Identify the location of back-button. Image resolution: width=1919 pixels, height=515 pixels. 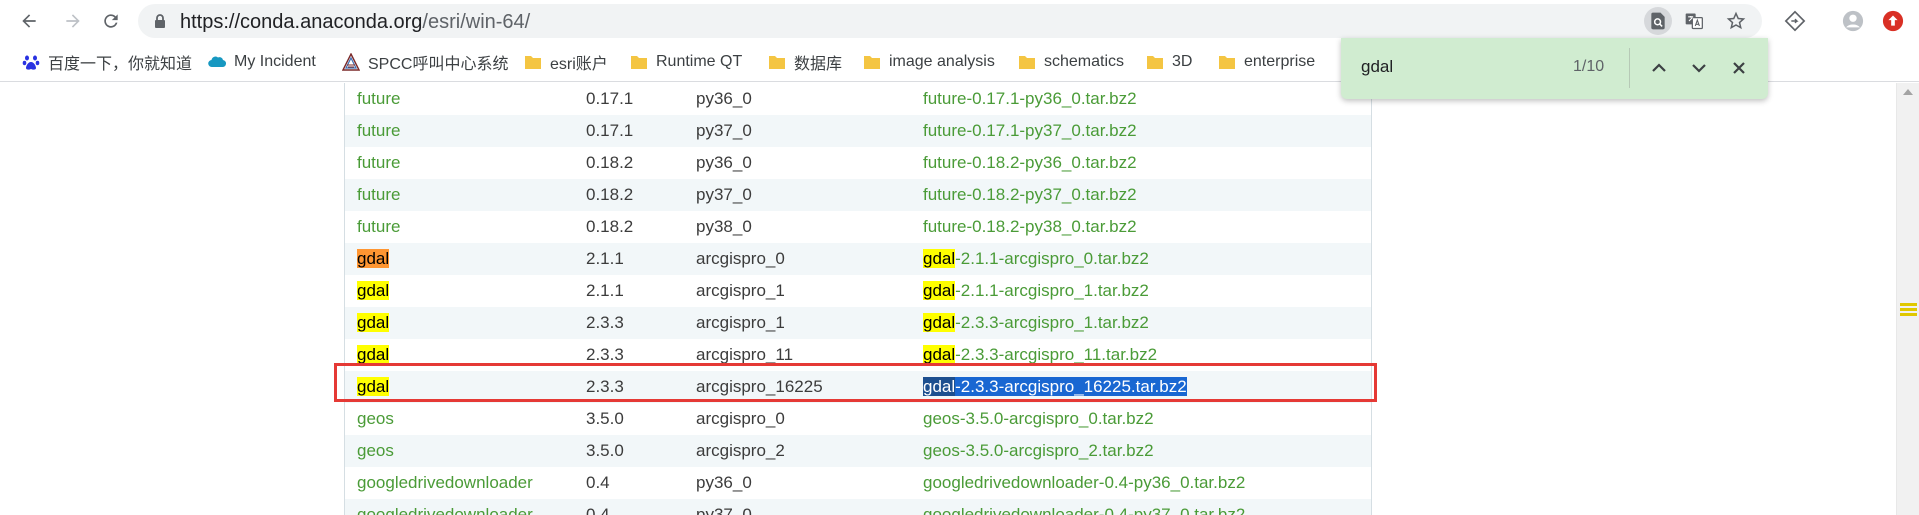
(29, 21).